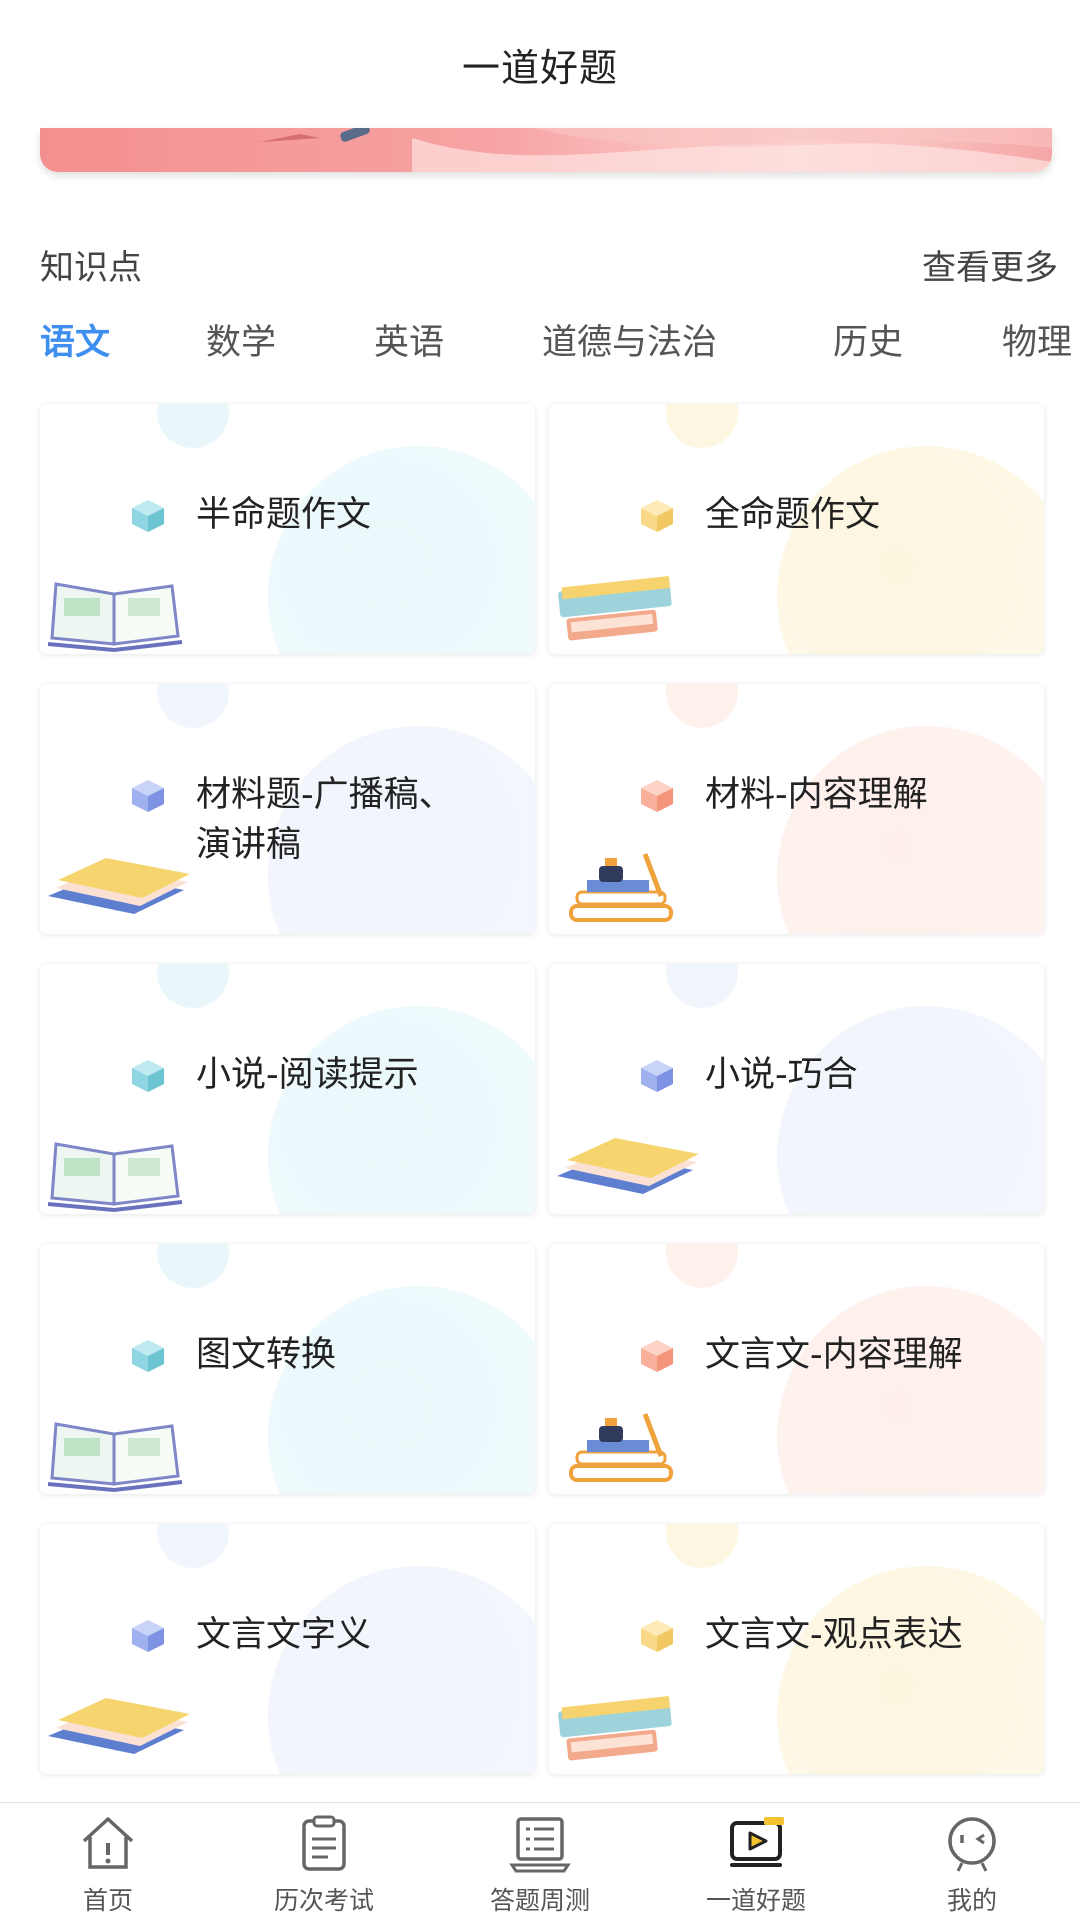 The width and height of the screenshot is (1080, 1920). I want to click on view-more-link: 查看更多, so click(990, 264).